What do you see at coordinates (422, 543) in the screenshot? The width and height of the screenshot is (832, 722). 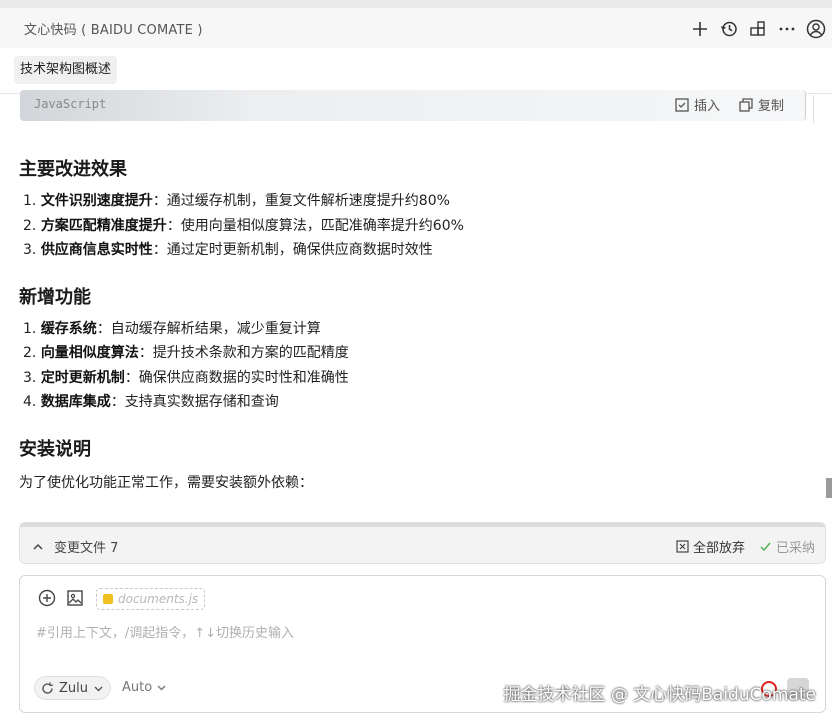 I see `changed-files-bar: 变更文件 7 全部放弃 已采纳` at bounding box center [422, 543].